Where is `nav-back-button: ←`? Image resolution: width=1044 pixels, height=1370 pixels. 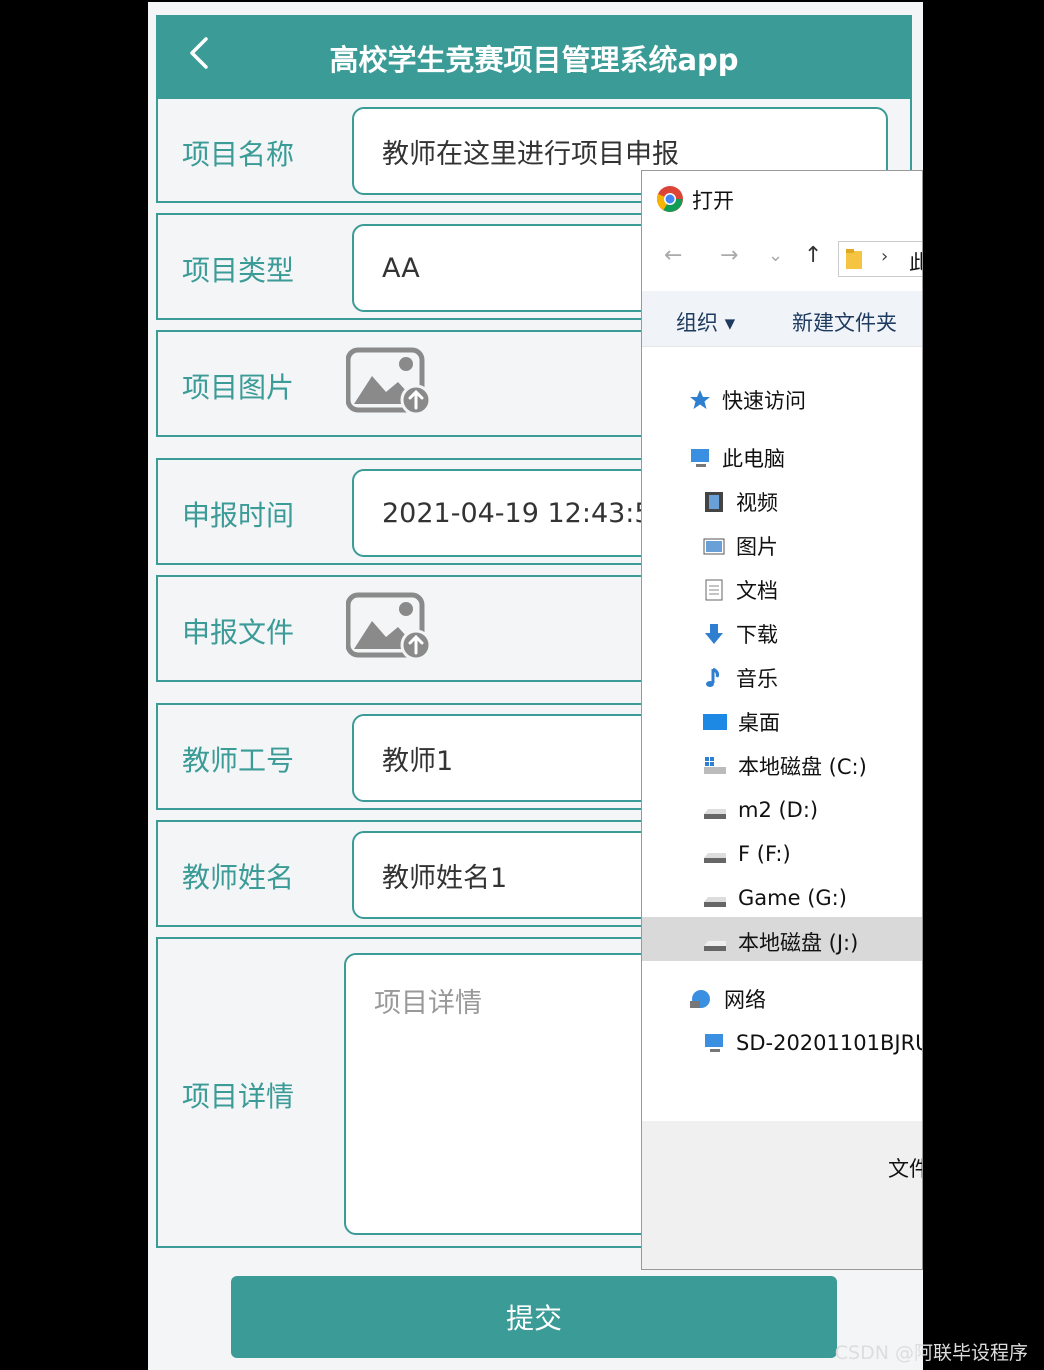
nav-back-button: ← is located at coordinates (673, 255).